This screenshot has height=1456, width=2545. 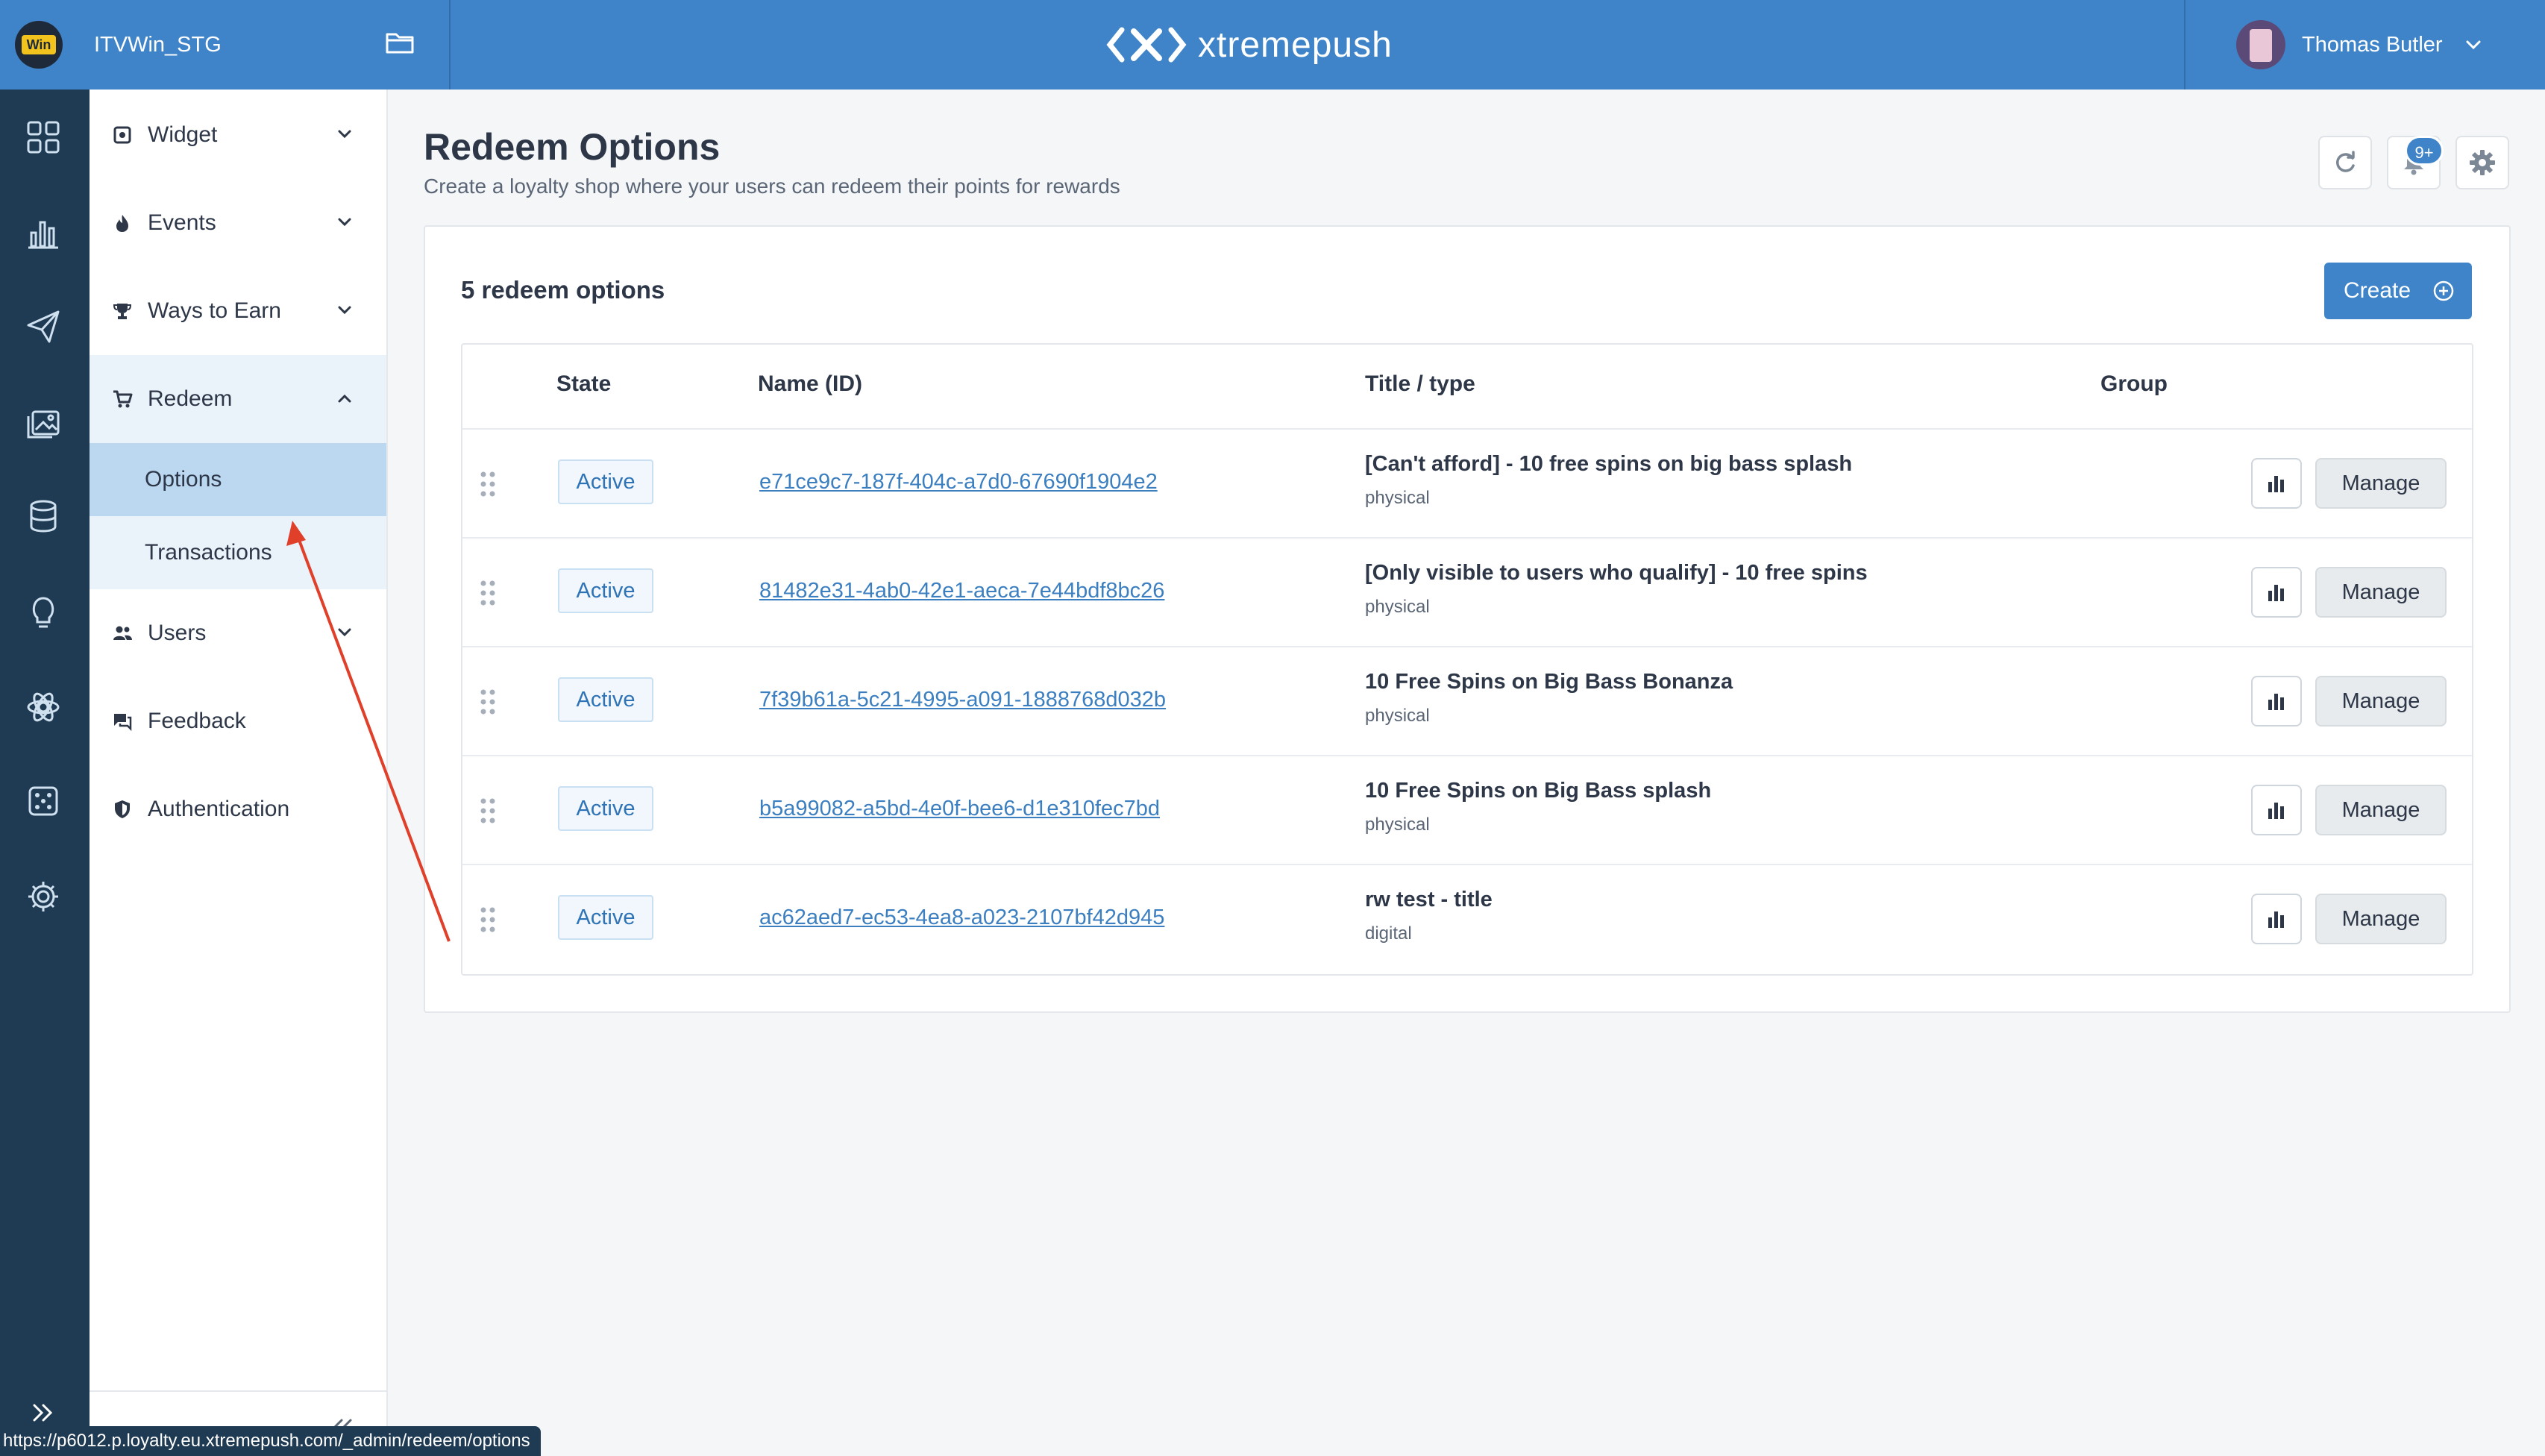 What do you see at coordinates (45, 773) in the screenshot?
I see `icon-rail` at bounding box center [45, 773].